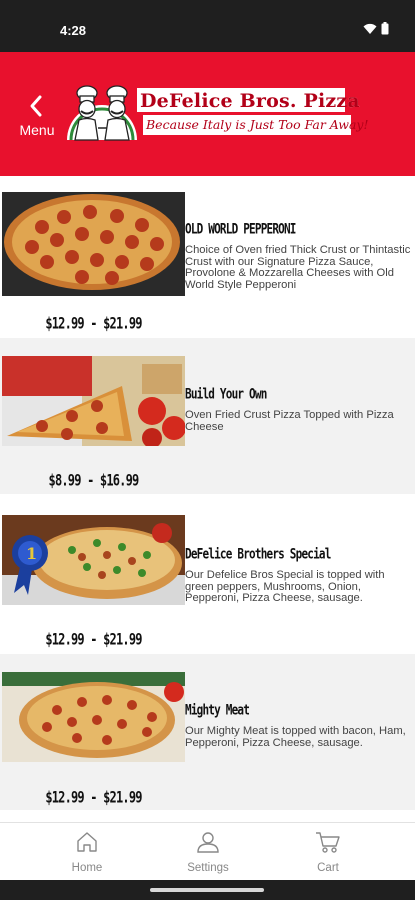 This screenshot has width=415, height=900. I want to click on status-icons, so click(376, 28).